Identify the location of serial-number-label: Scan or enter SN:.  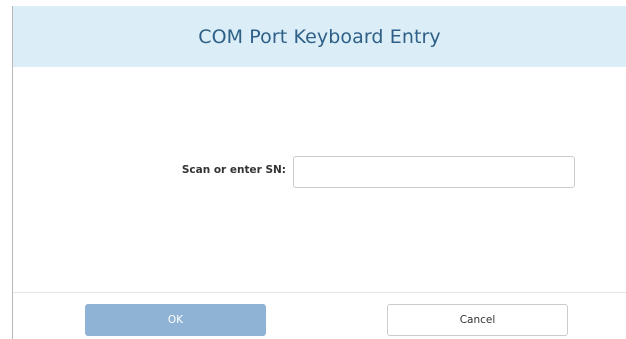
(233, 170).